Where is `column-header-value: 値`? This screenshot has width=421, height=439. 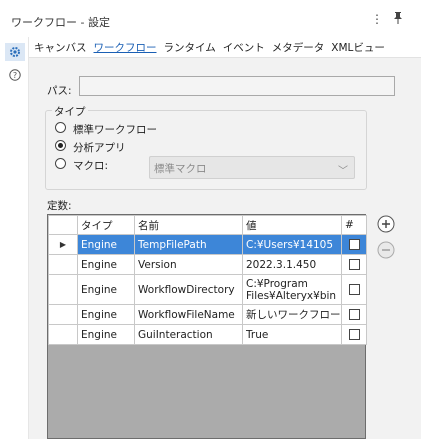 column-header-value: 値 is located at coordinates (292, 225).